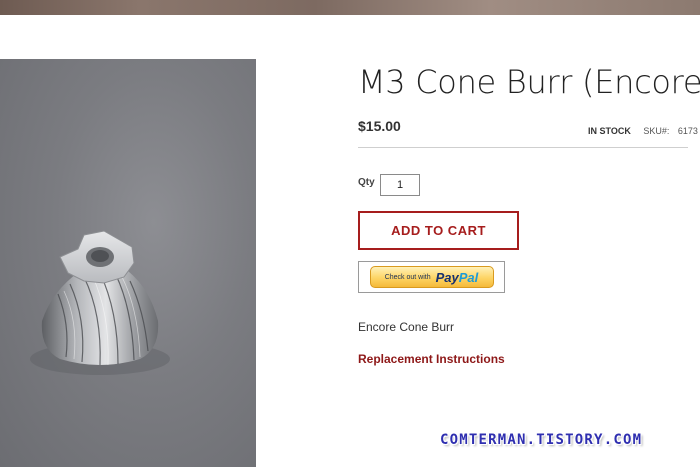  Describe the element at coordinates (656, 131) in the screenshot. I see `sku-label: SKU#:` at that location.